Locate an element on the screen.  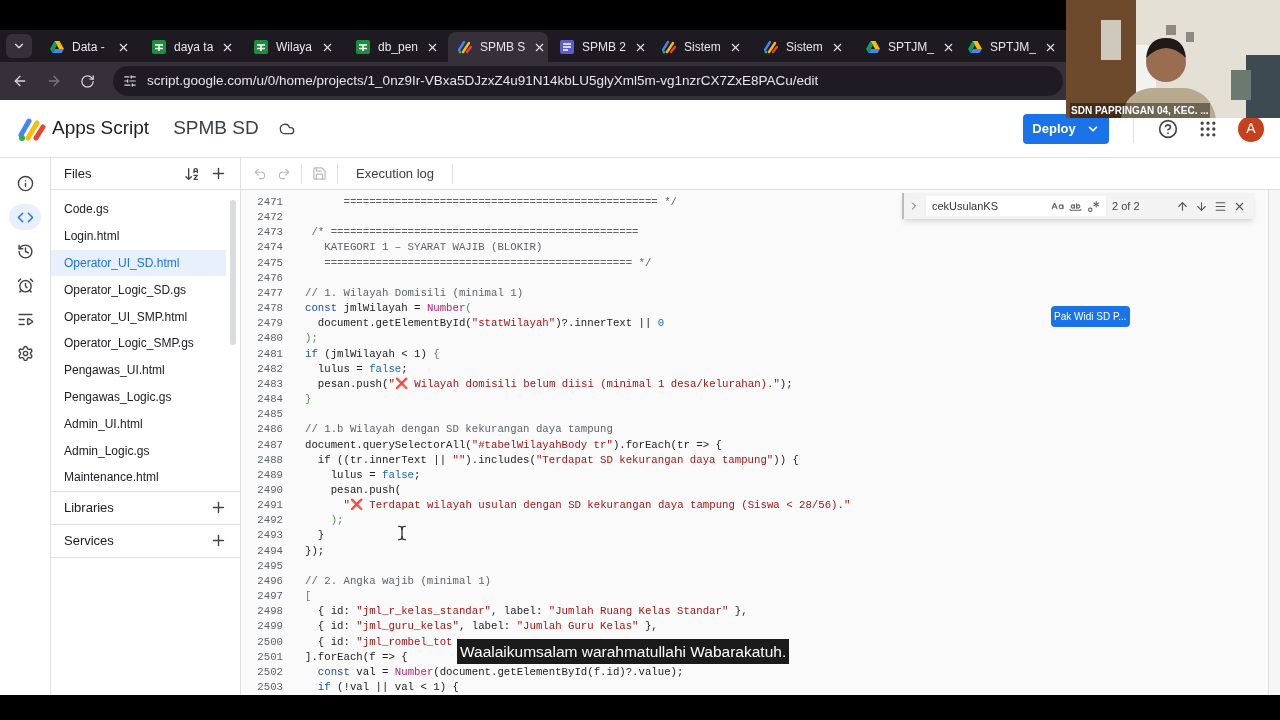
line-number: 2484 is located at coordinates (269, 400).